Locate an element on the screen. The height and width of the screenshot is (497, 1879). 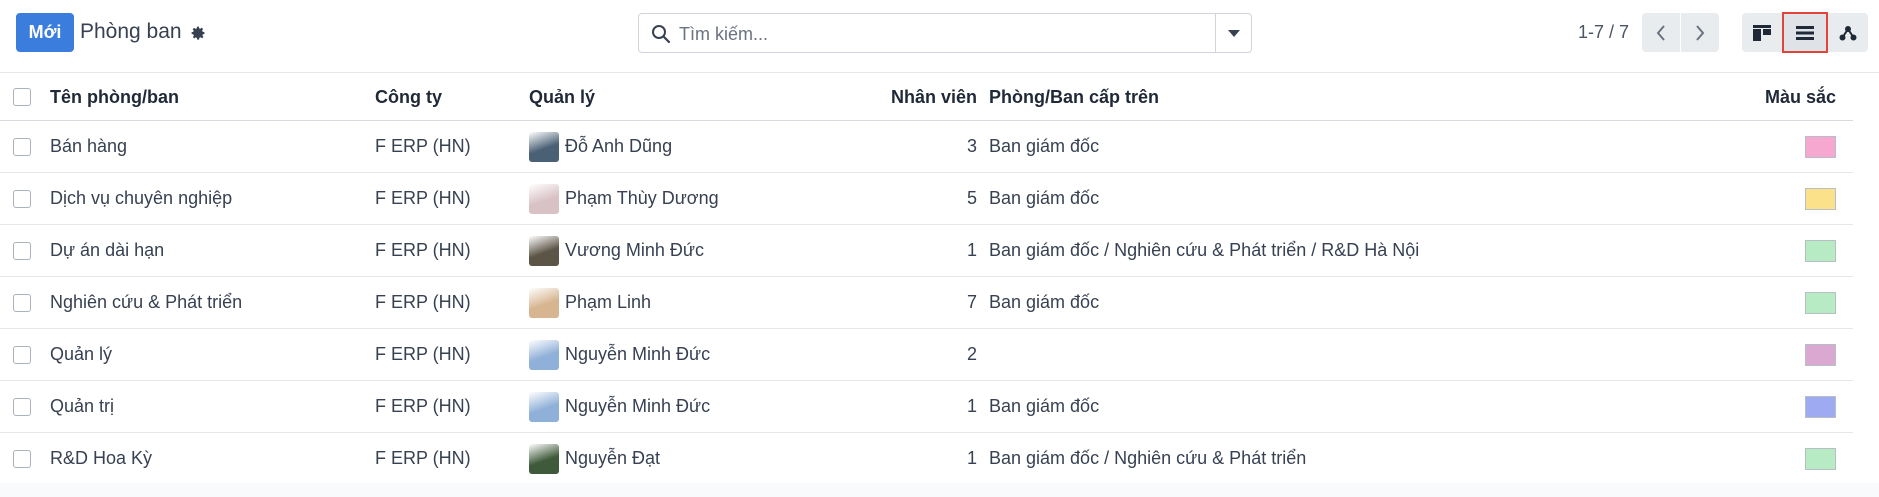
column-header-company: Công ty is located at coordinates (408, 97).